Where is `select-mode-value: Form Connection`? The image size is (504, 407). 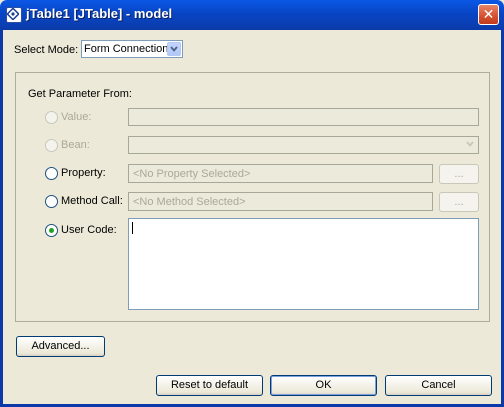 select-mode-value: Form Connection is located at coordinates (126, 49).